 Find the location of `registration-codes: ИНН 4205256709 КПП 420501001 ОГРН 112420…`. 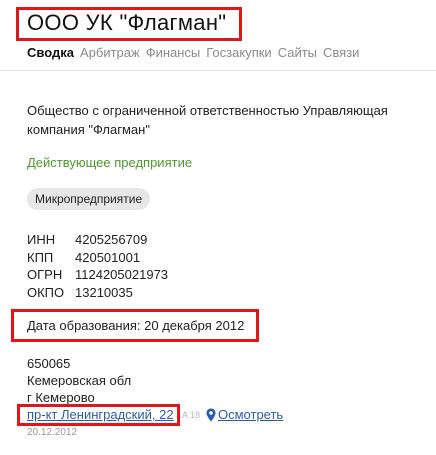

registration-codes: ИНН 4205256709 КПП 420501001 ОГРН 112420… is located at coordinates (97, 266).